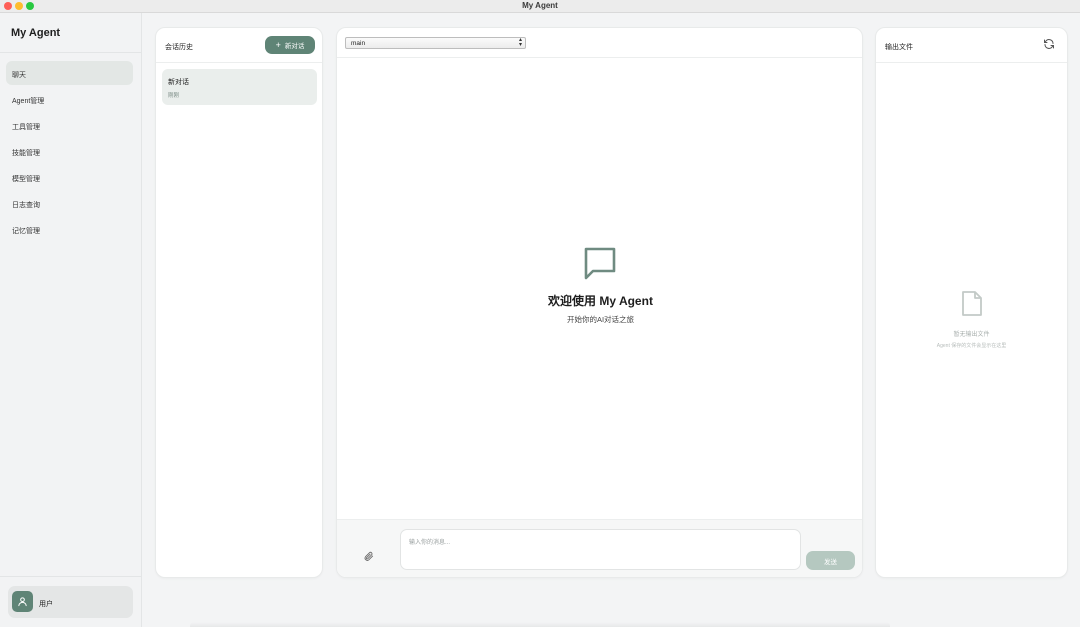 Image resolution: width=1080 pixels, height=627 pixels. What do you see at coordinates (69, 125) in the screenshot?
I see `sidebar-item-tools: 工具管理` at bounding box center [69, 125].